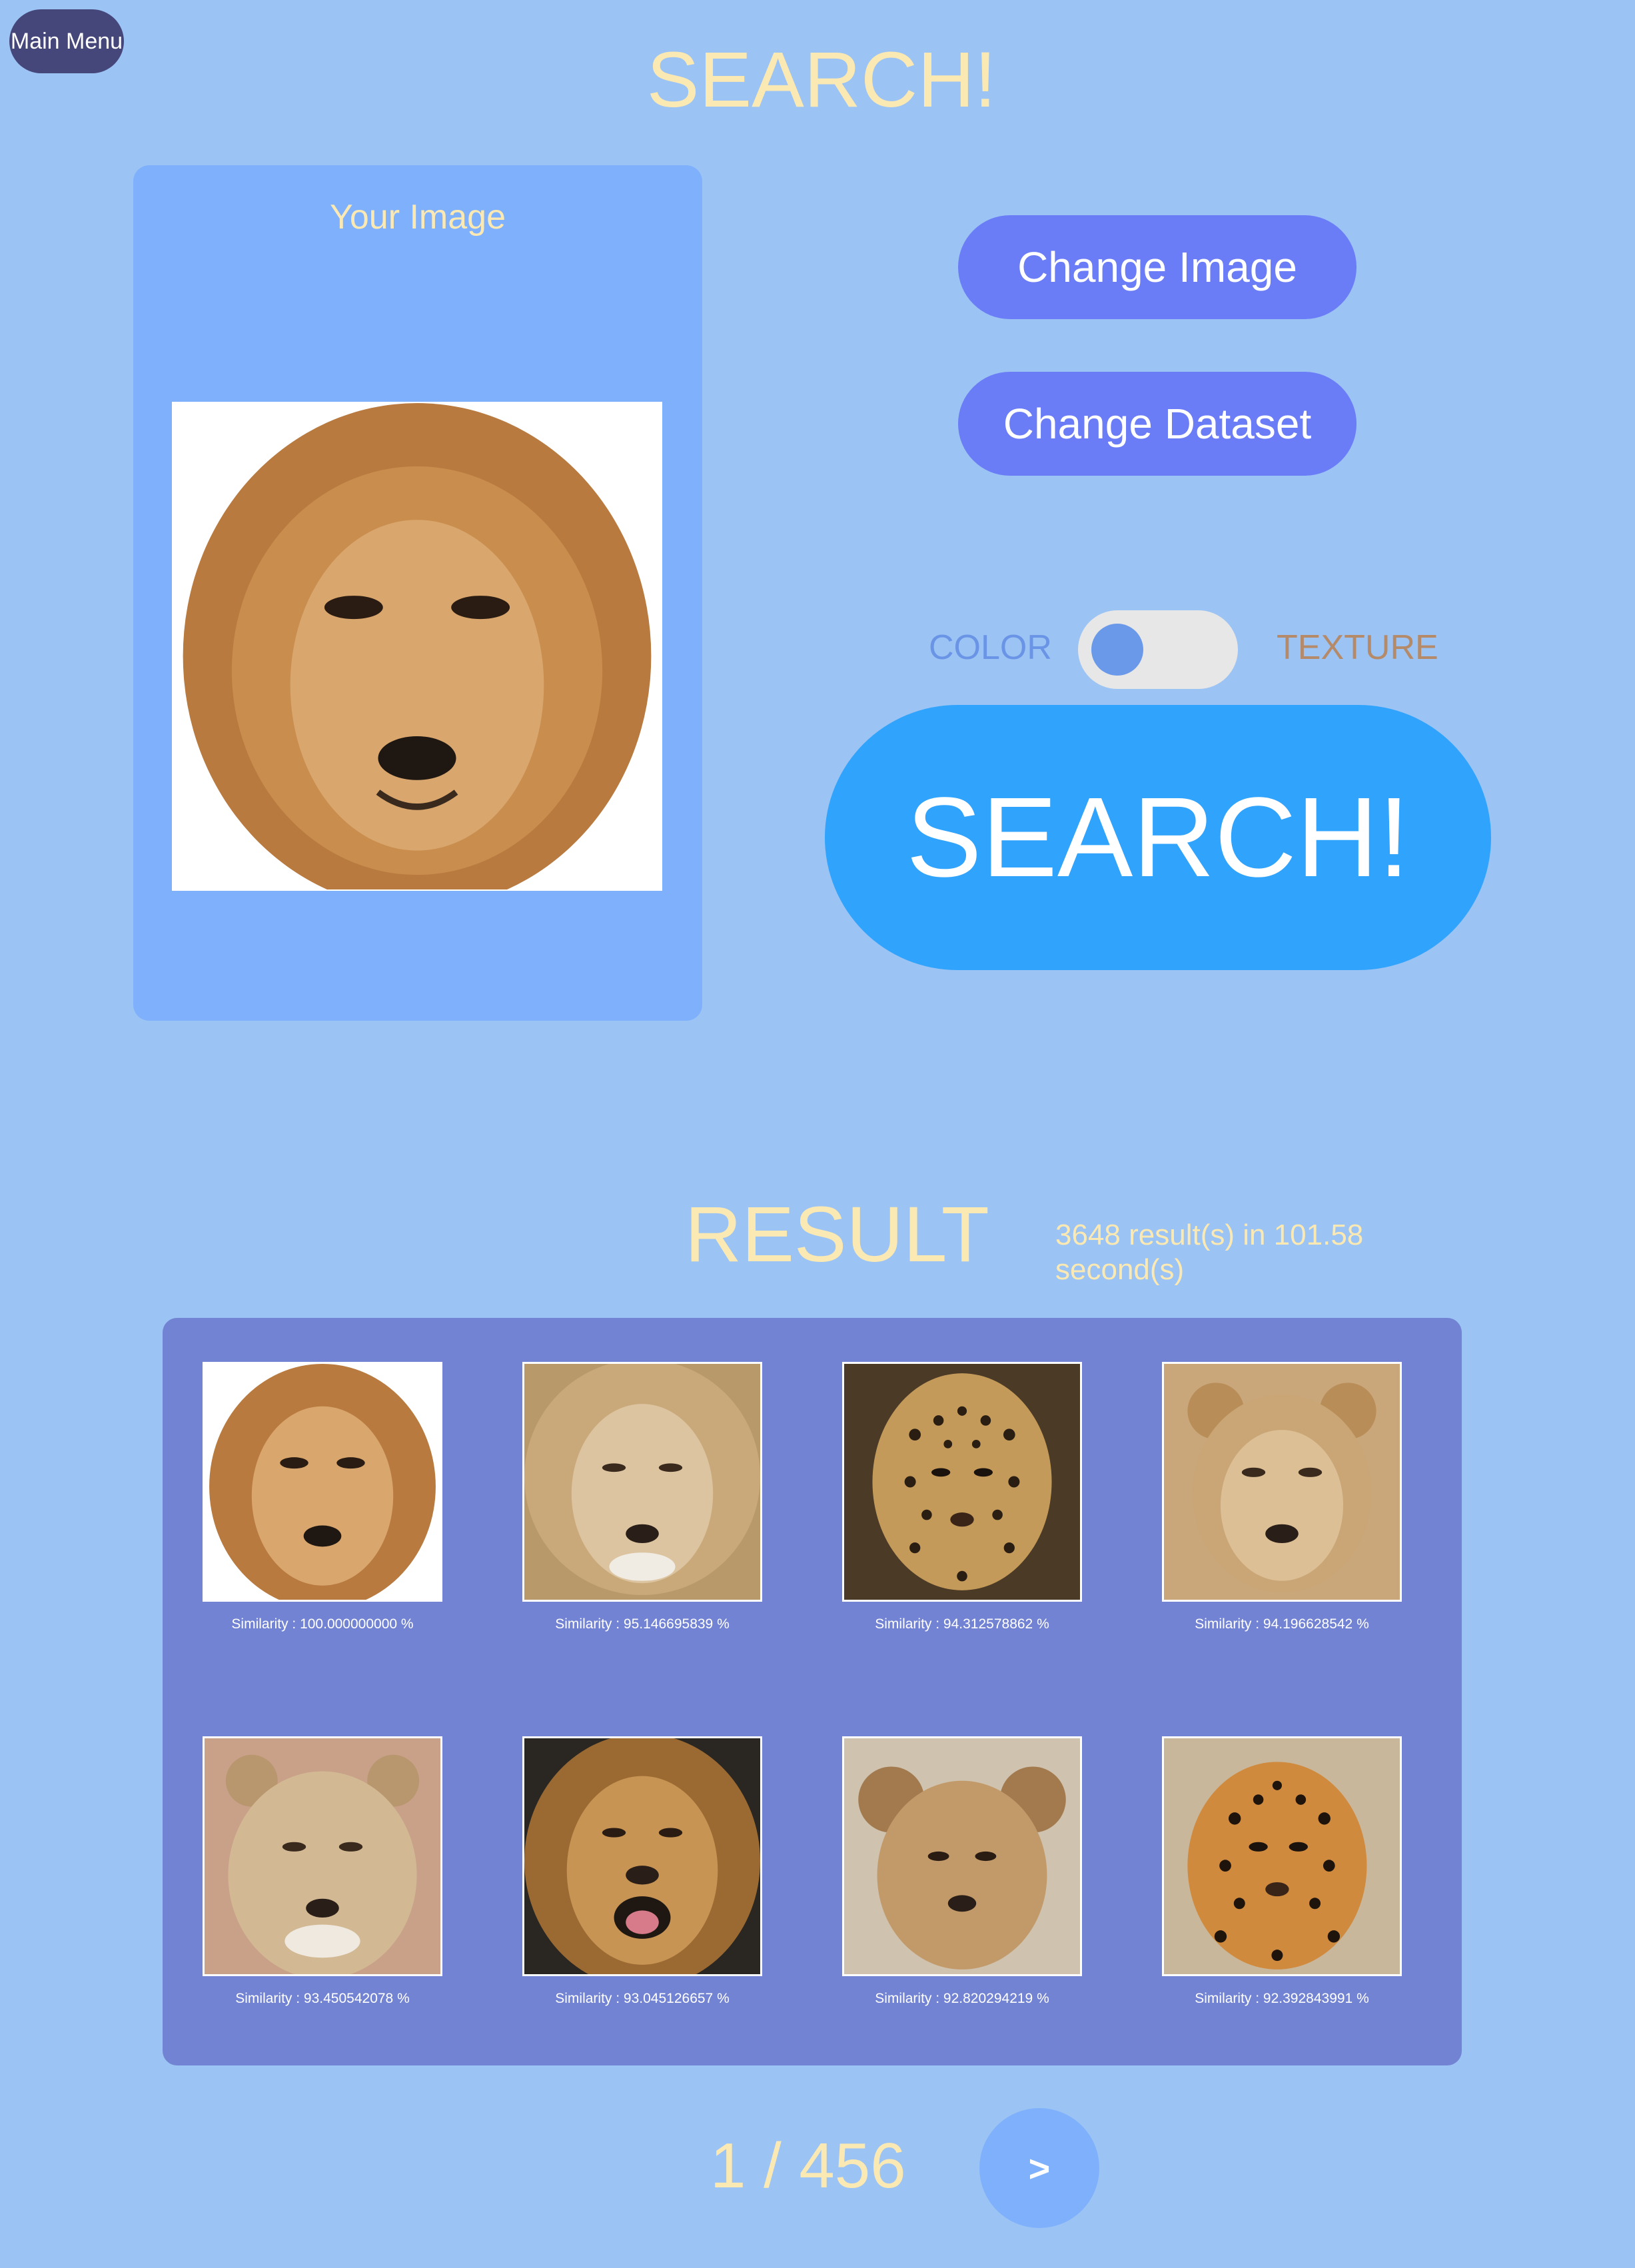 The width and height of the screenshot is (1635, 2268). I want to click on query-image-panel: Your Image, so click(417, 593).